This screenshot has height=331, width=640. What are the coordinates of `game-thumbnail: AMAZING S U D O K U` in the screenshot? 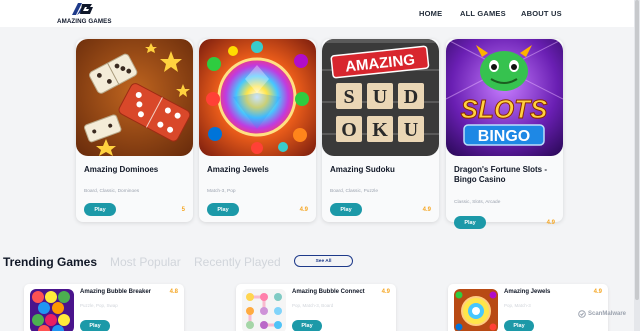 It's located at (380, 97).